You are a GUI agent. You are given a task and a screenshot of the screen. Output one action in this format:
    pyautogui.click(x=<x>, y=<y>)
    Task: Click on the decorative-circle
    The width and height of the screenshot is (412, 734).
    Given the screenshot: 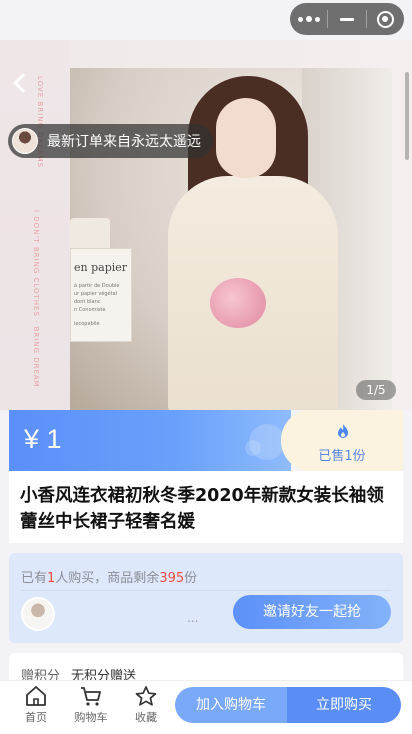 What is the action you would take?
    pyautogui.click(x=253, y=448)
    